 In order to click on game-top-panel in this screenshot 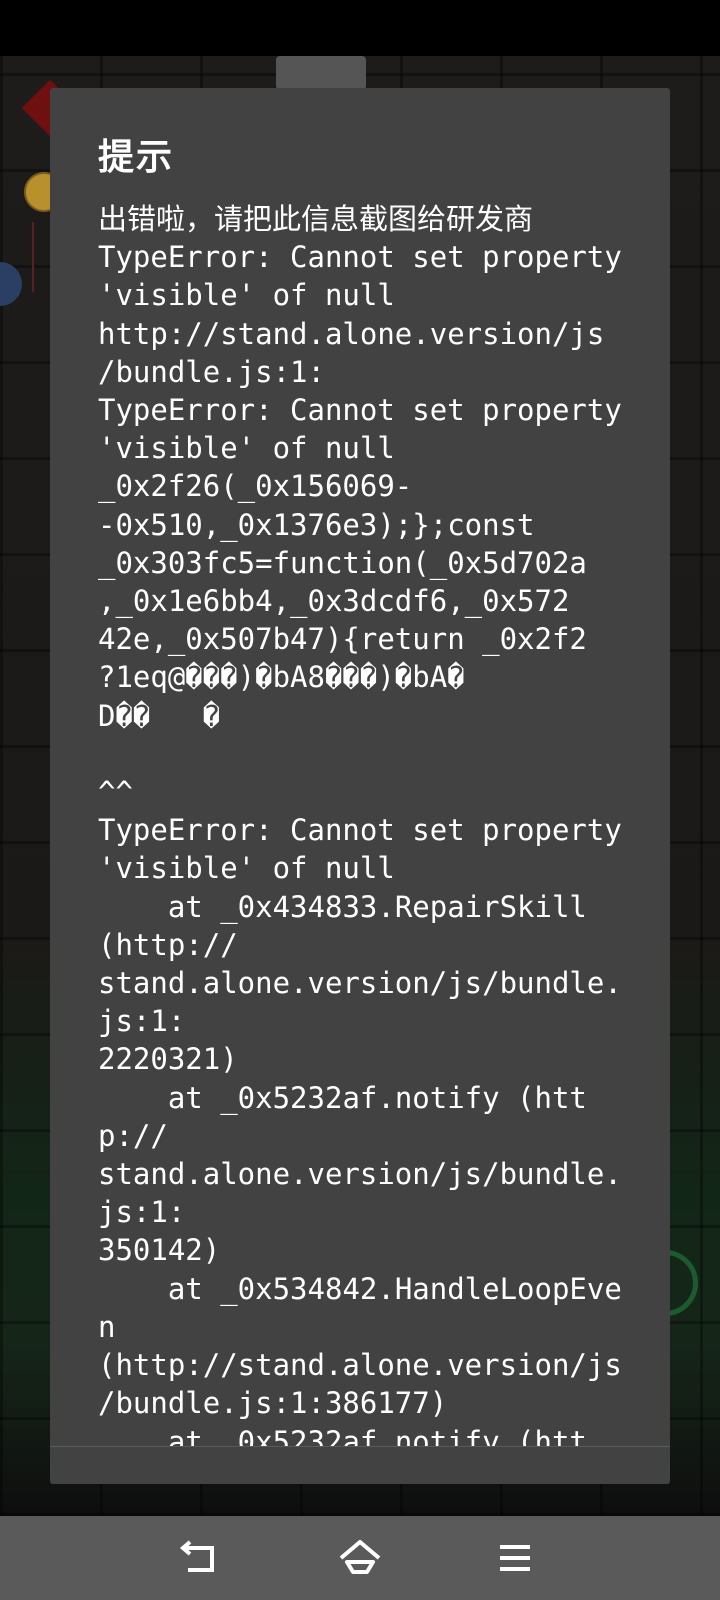, I will do `click(321, 73)`.